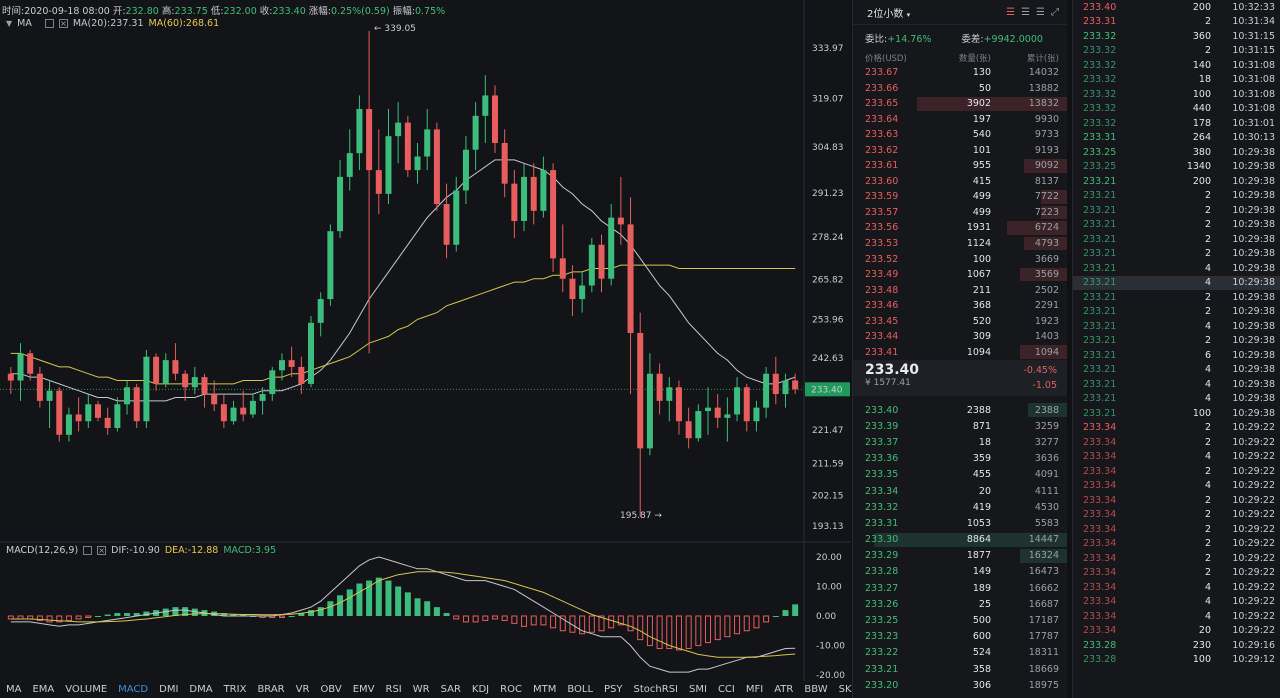 Image resolution: width=1280 pixels, height=698 pixels. I want to click on indicator-tab-mtm: MTM, so click(544, 689).